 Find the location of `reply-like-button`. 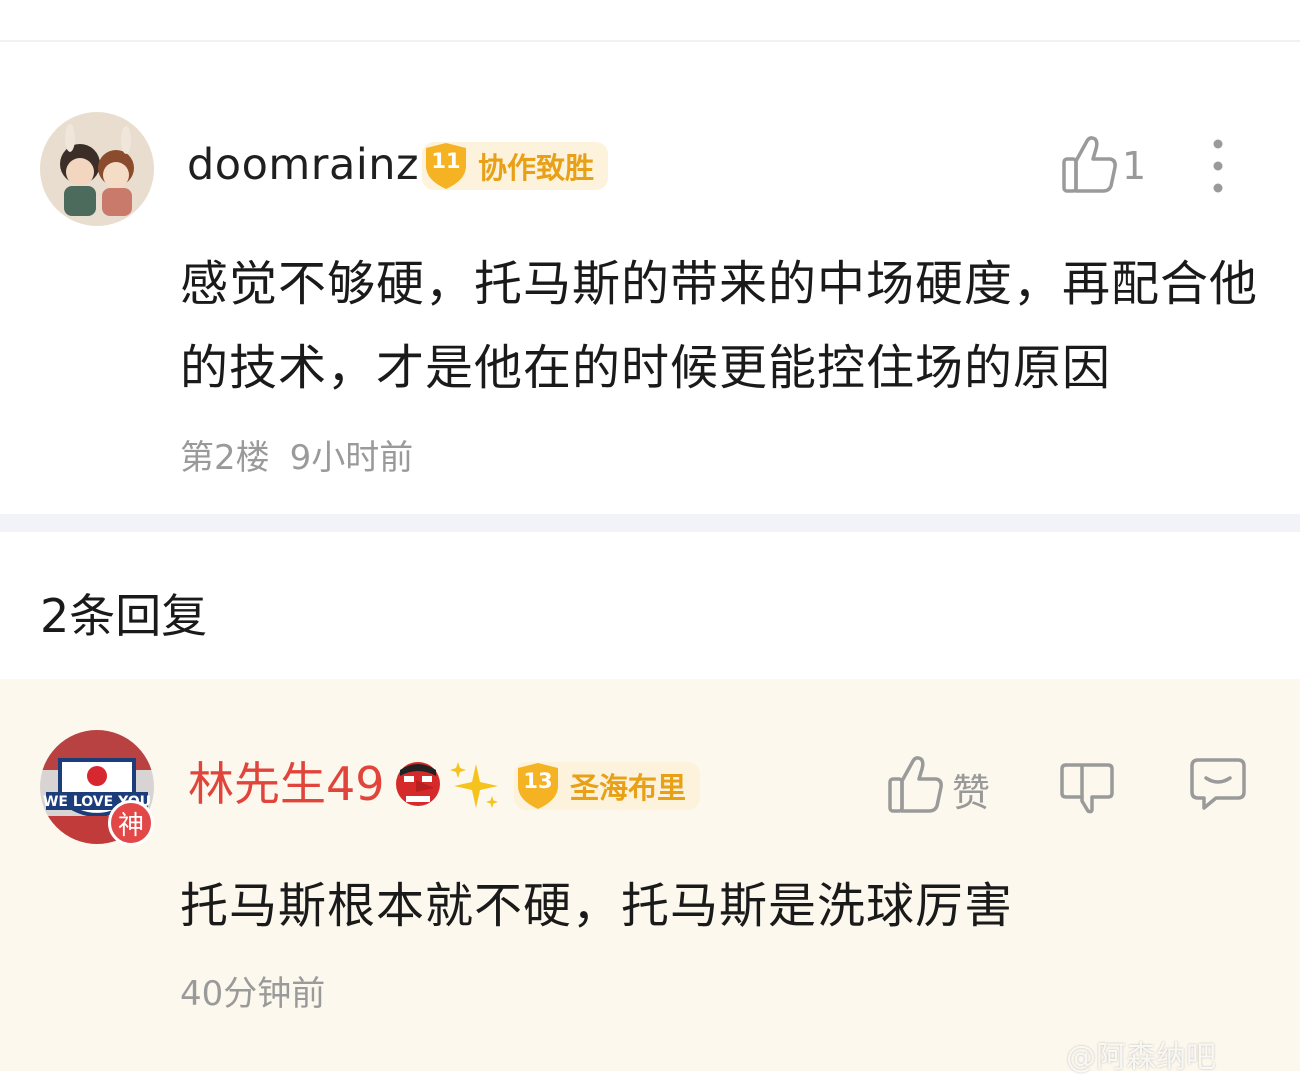

reply-like-button is located at coordinates (916, 785).